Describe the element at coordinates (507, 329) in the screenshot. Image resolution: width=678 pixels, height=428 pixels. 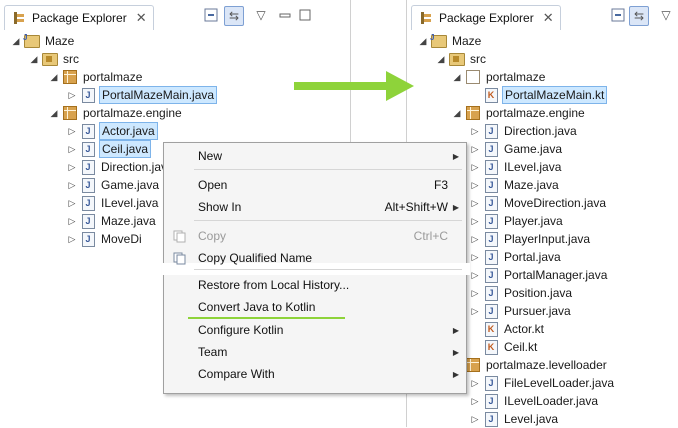
I see `tree-item: K Actor.kt` at that location.